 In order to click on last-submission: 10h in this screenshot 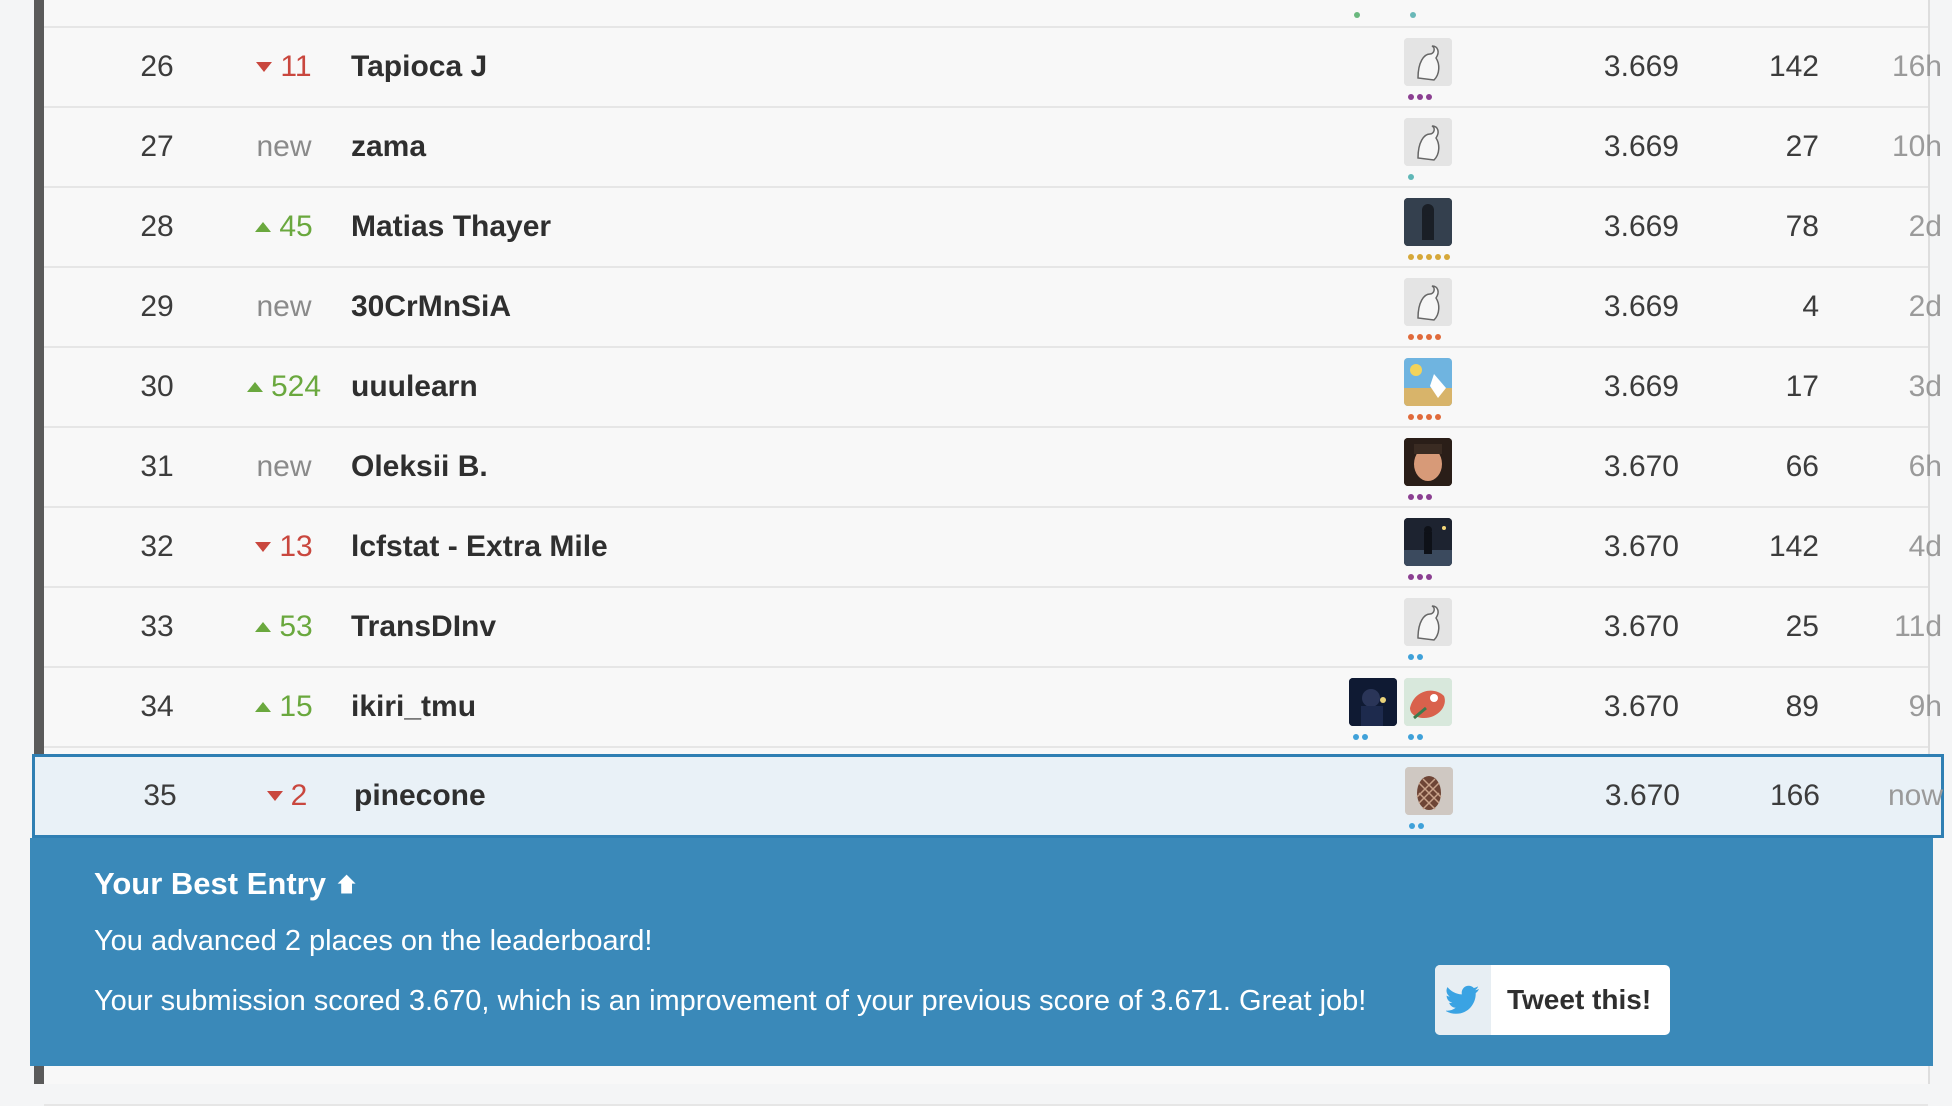, I will do `click(1916, 146)`.